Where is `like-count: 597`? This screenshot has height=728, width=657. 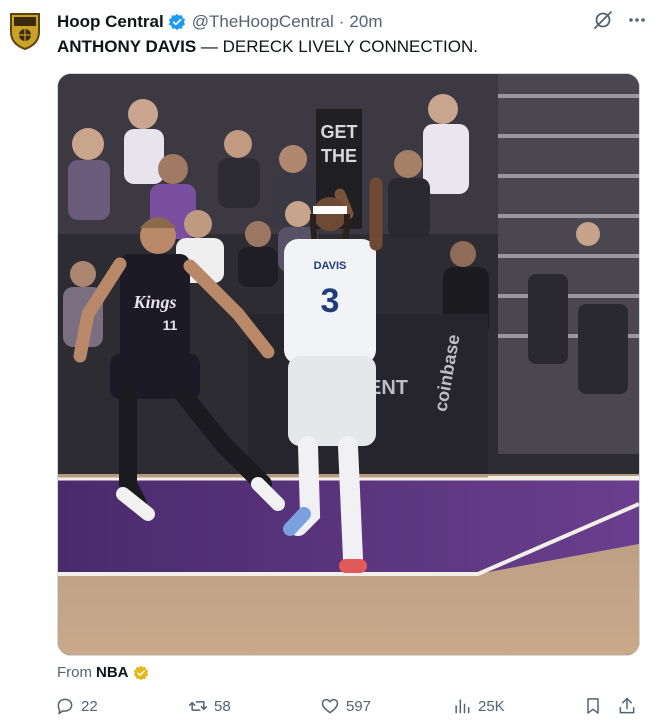 like-count: 597 is located at coordinates (359, 706).